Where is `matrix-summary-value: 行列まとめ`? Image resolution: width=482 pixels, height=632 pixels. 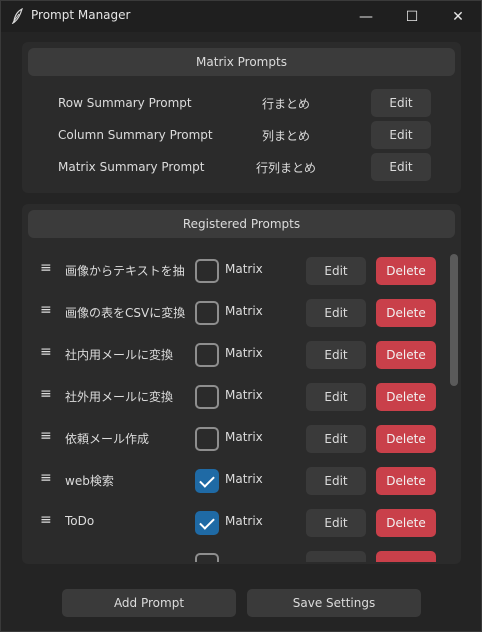
matrix-summary-value: 行列まとめ is located at coordinates (286, 168).